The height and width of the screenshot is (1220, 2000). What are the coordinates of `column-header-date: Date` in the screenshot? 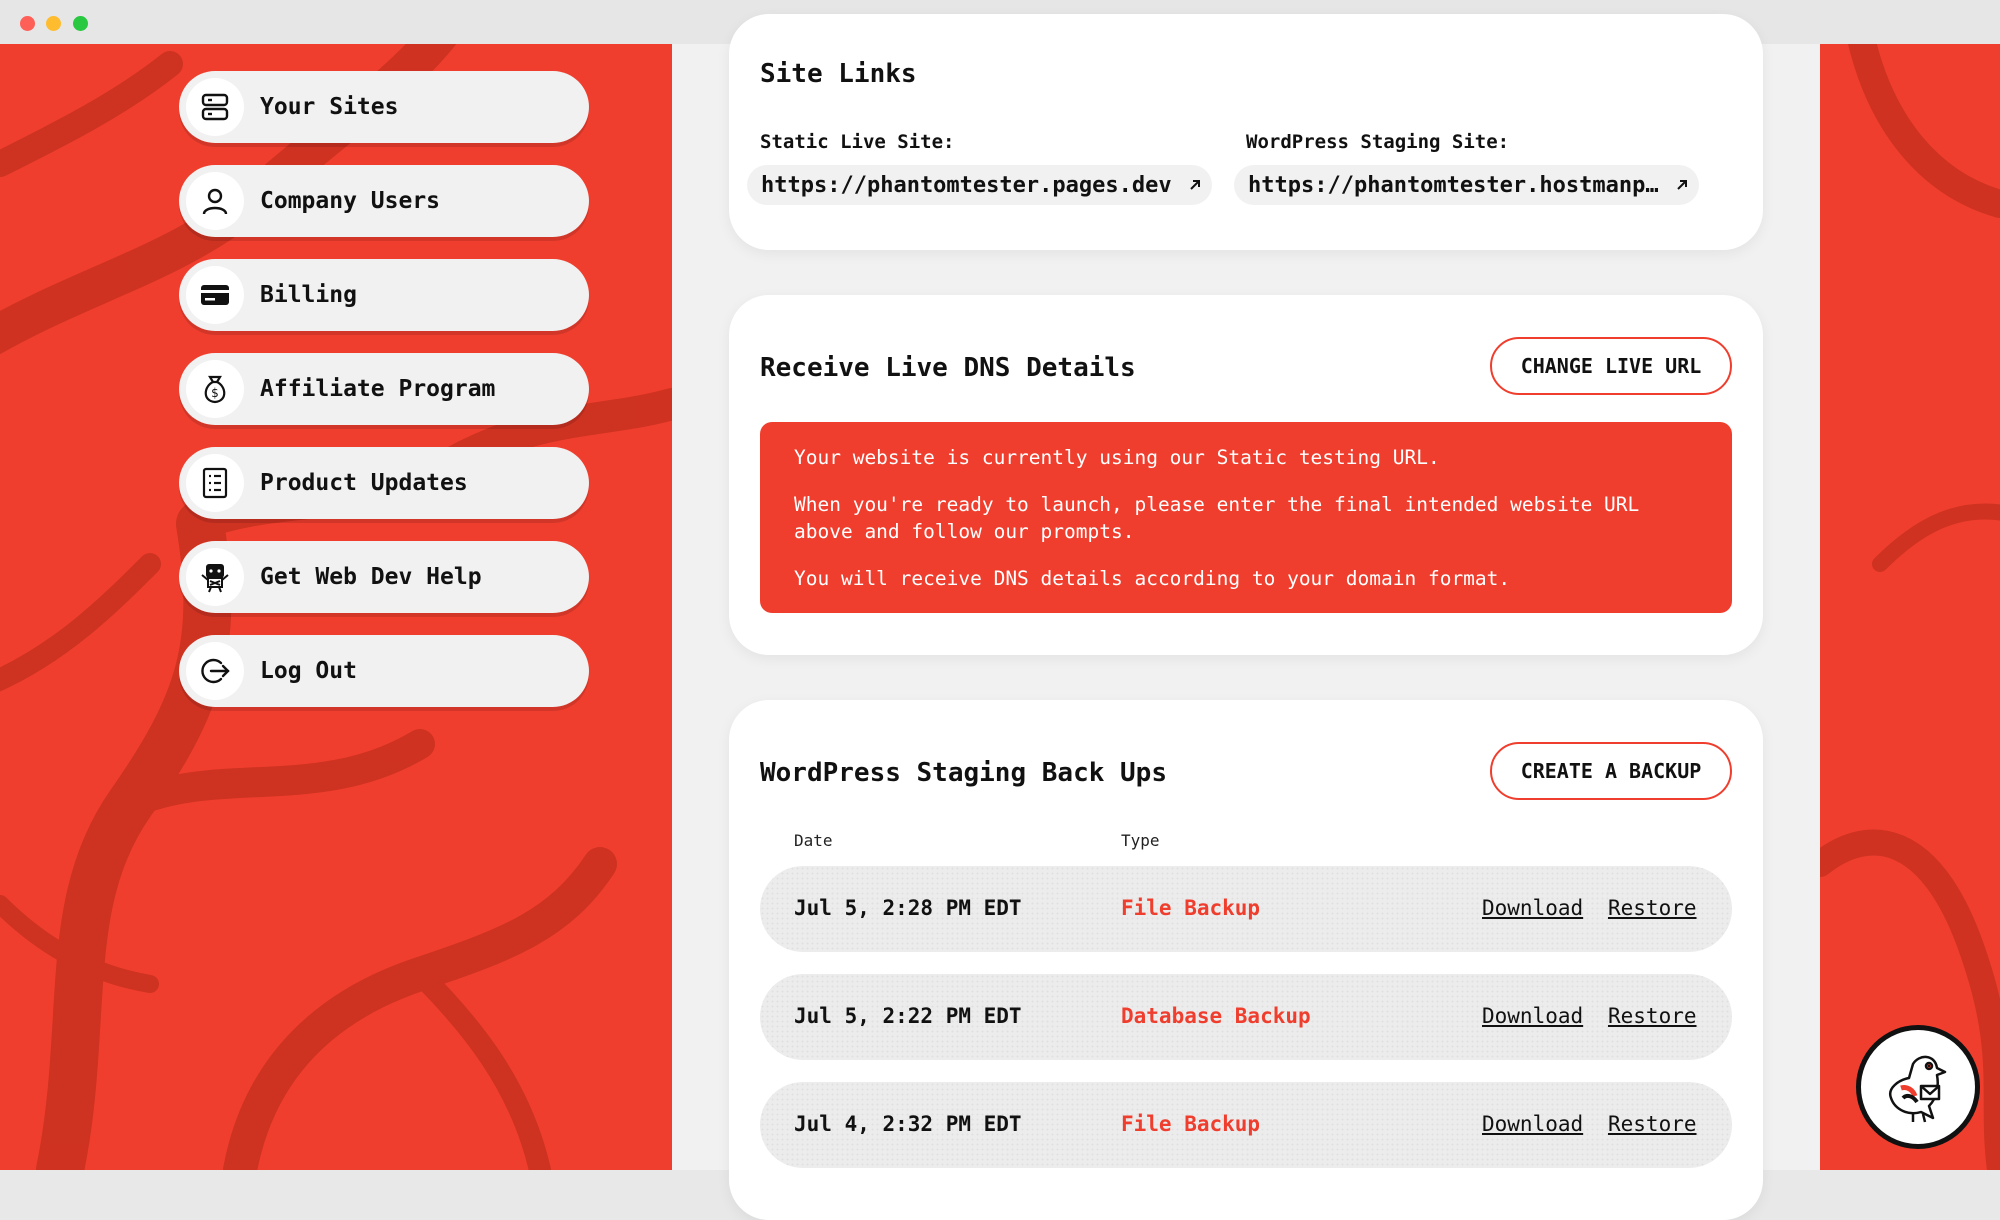 It's located at (813, 840).